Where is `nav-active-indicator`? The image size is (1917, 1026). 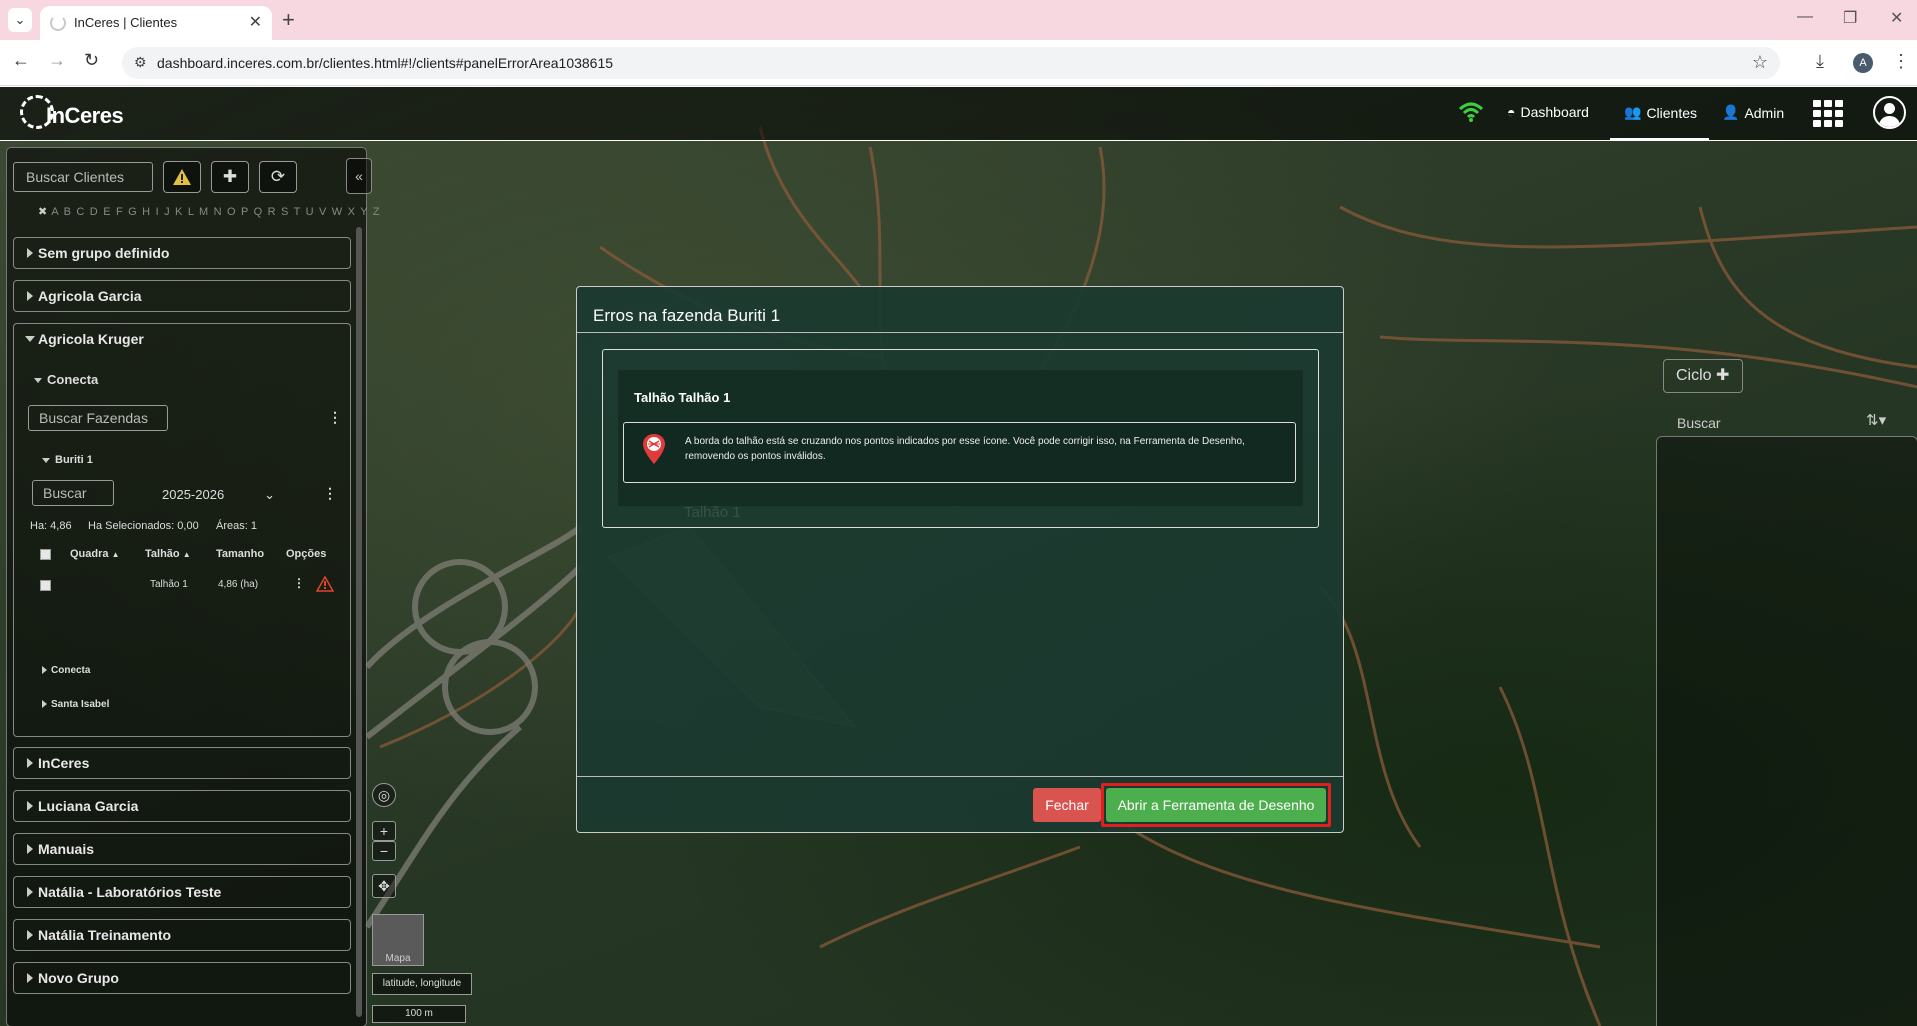
nav-active-indicator is located at coordinates (1659, 139).